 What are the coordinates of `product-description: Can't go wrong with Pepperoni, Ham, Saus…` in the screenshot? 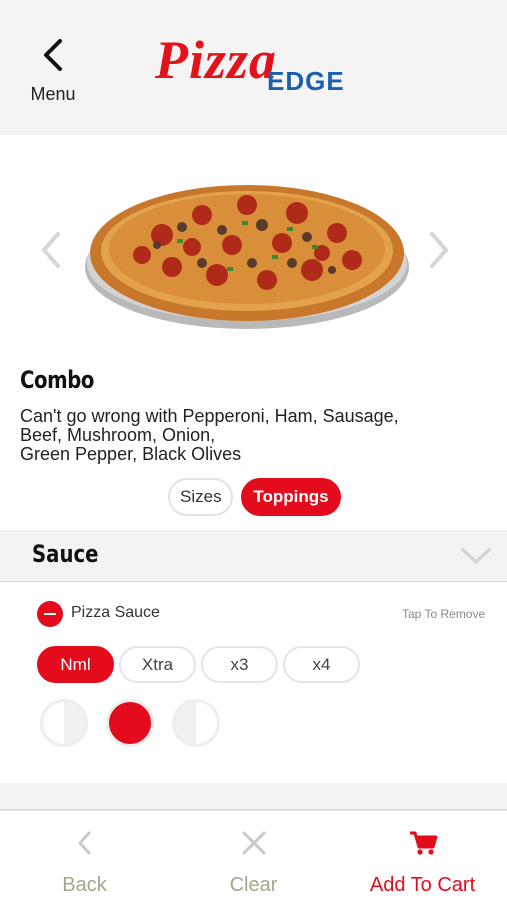 It's located at (250, 435).